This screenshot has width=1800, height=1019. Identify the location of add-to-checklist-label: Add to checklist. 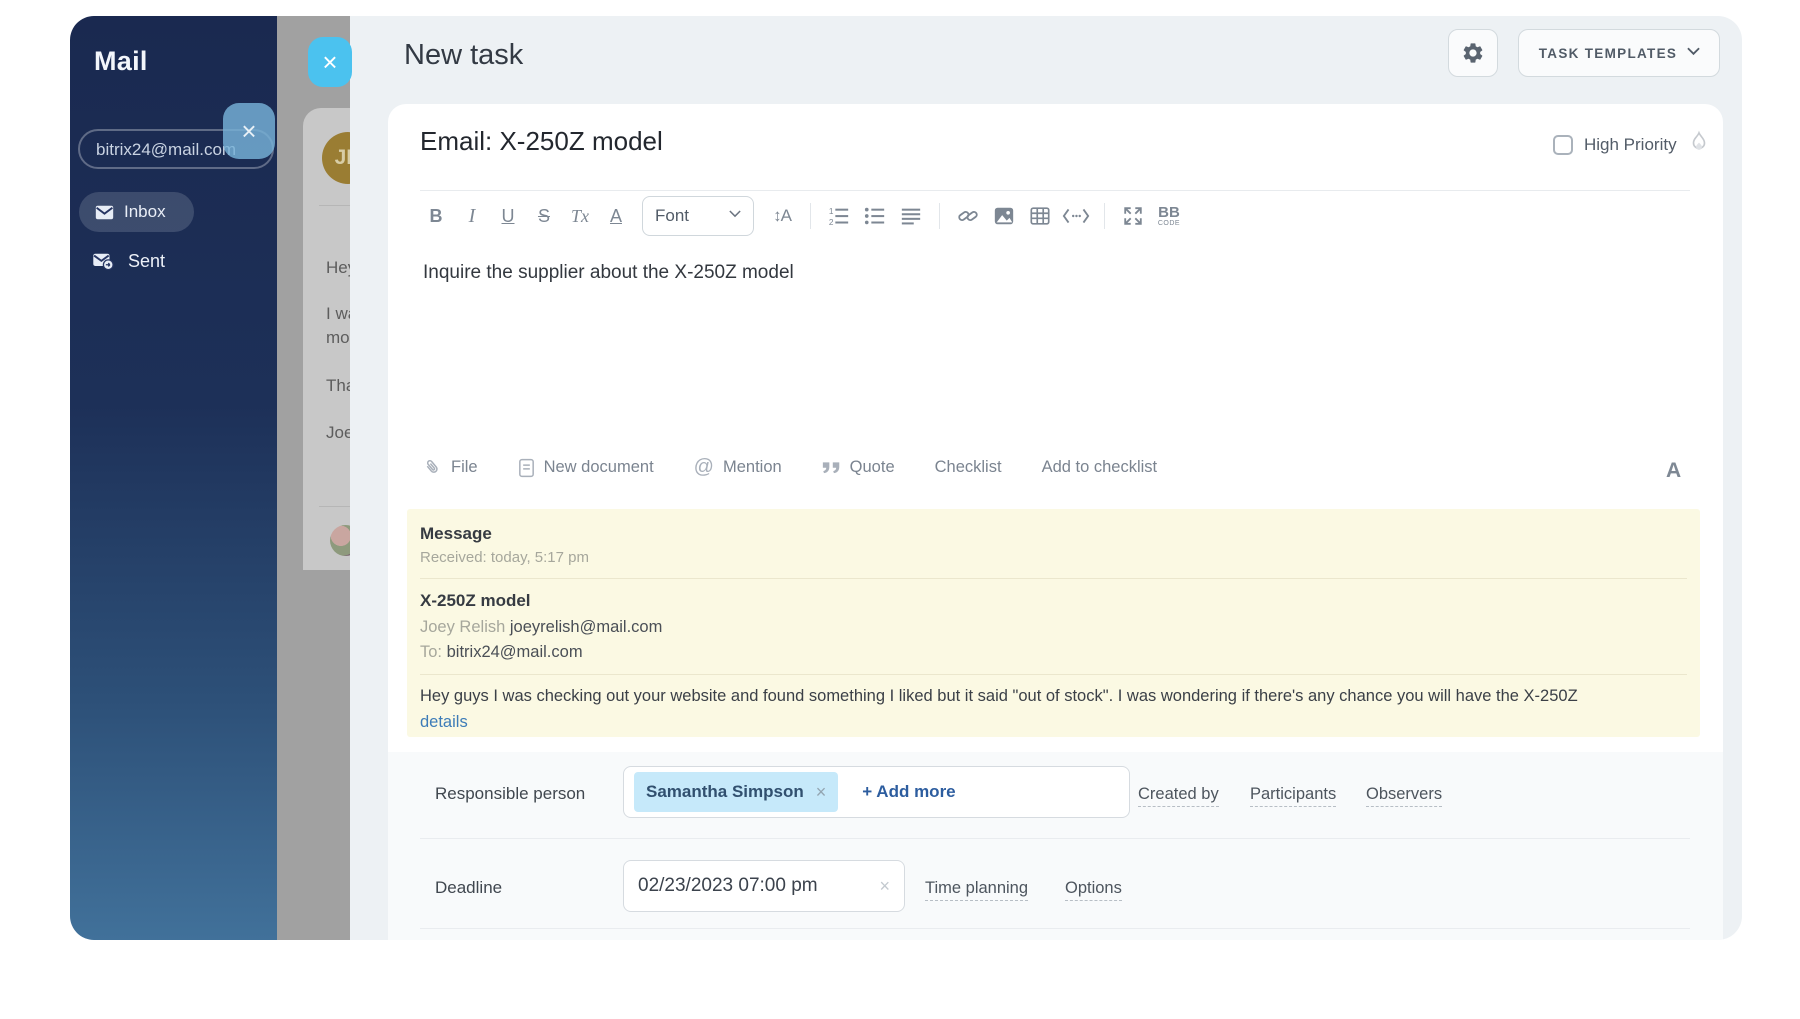
(1099, 467).